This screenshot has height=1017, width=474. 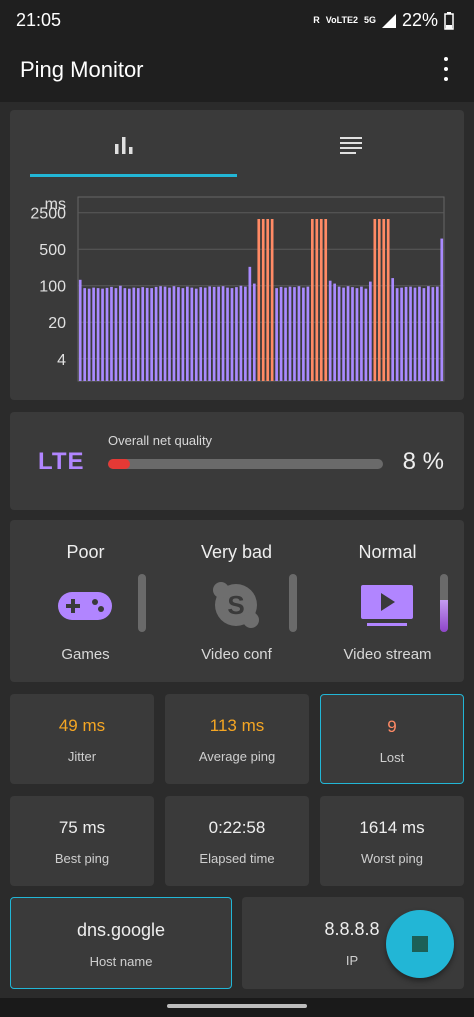 I want to click on quality-caption: Overall net quality, so click(x=160, y=440).